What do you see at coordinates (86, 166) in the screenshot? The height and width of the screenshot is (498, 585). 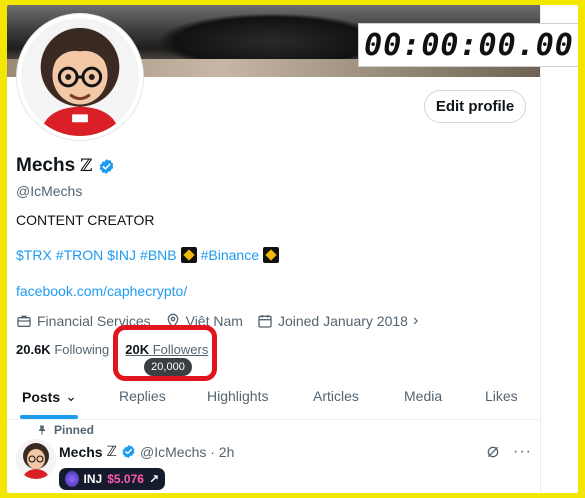 I see `profile-name-suffix: ℤ` at bounding box center [86, 166].